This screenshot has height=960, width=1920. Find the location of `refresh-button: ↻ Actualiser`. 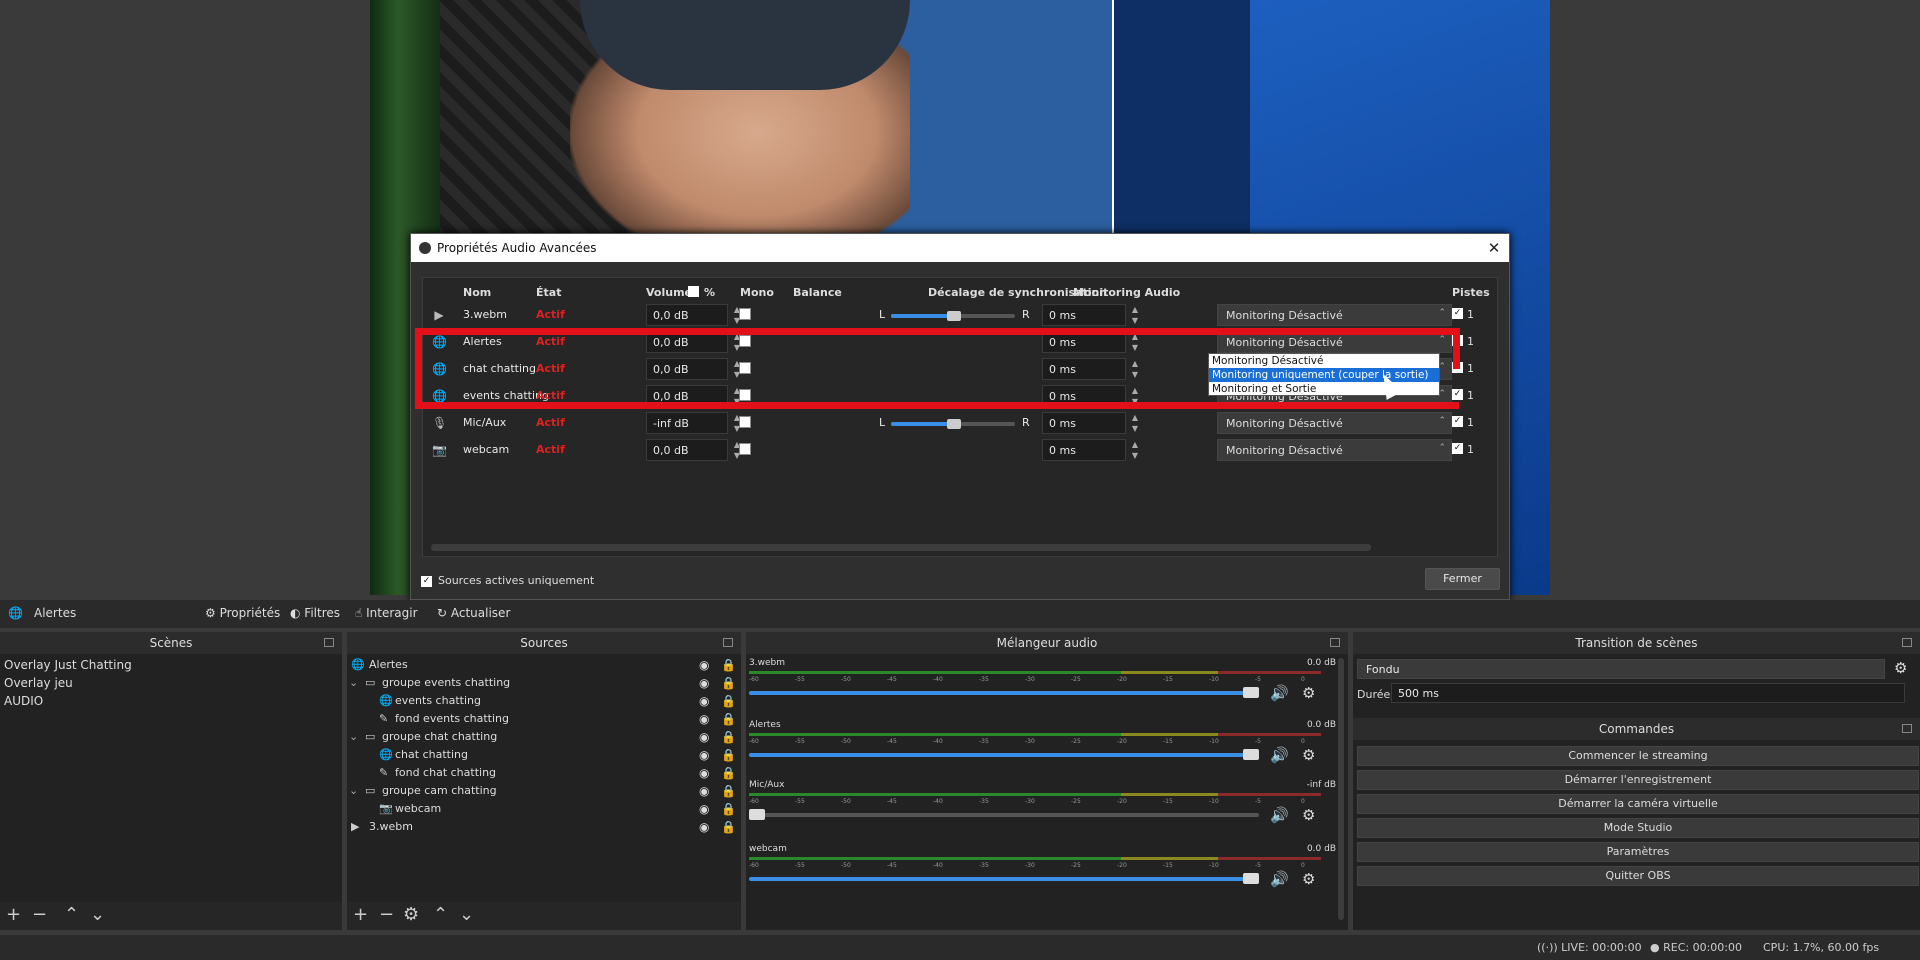

refresh-button: ↻ Actualiser is located at coordinates (473, 613).